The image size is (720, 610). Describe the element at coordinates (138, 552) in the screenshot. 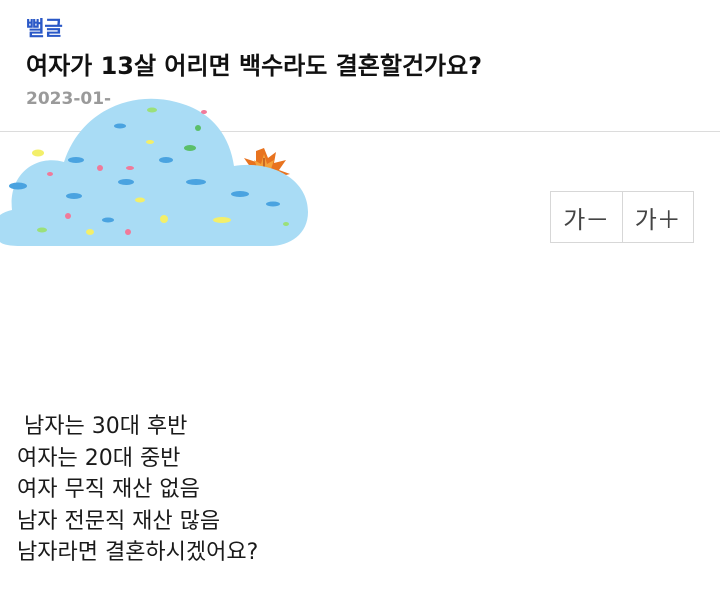

I see `content-line: 남자라면 결혼하시겠어요?` at that location.